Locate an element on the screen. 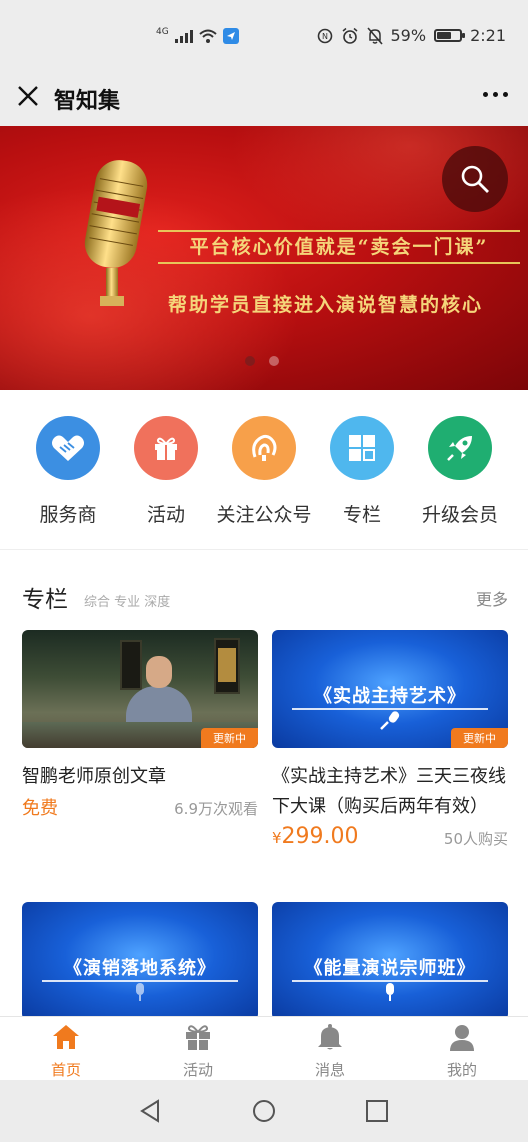 This screenshot has width=528, height=1142. title-bar: 智知集 is located at coordinates (264, 98).